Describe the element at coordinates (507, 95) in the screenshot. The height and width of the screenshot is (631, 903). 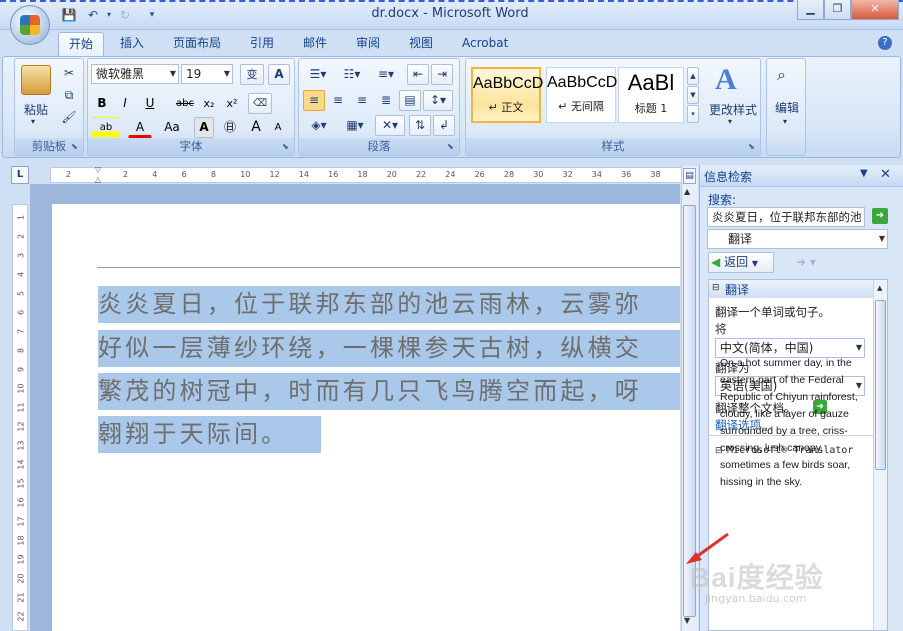
I see `style-normal-tile: AaBbCcD ↵ 正文` at that location.